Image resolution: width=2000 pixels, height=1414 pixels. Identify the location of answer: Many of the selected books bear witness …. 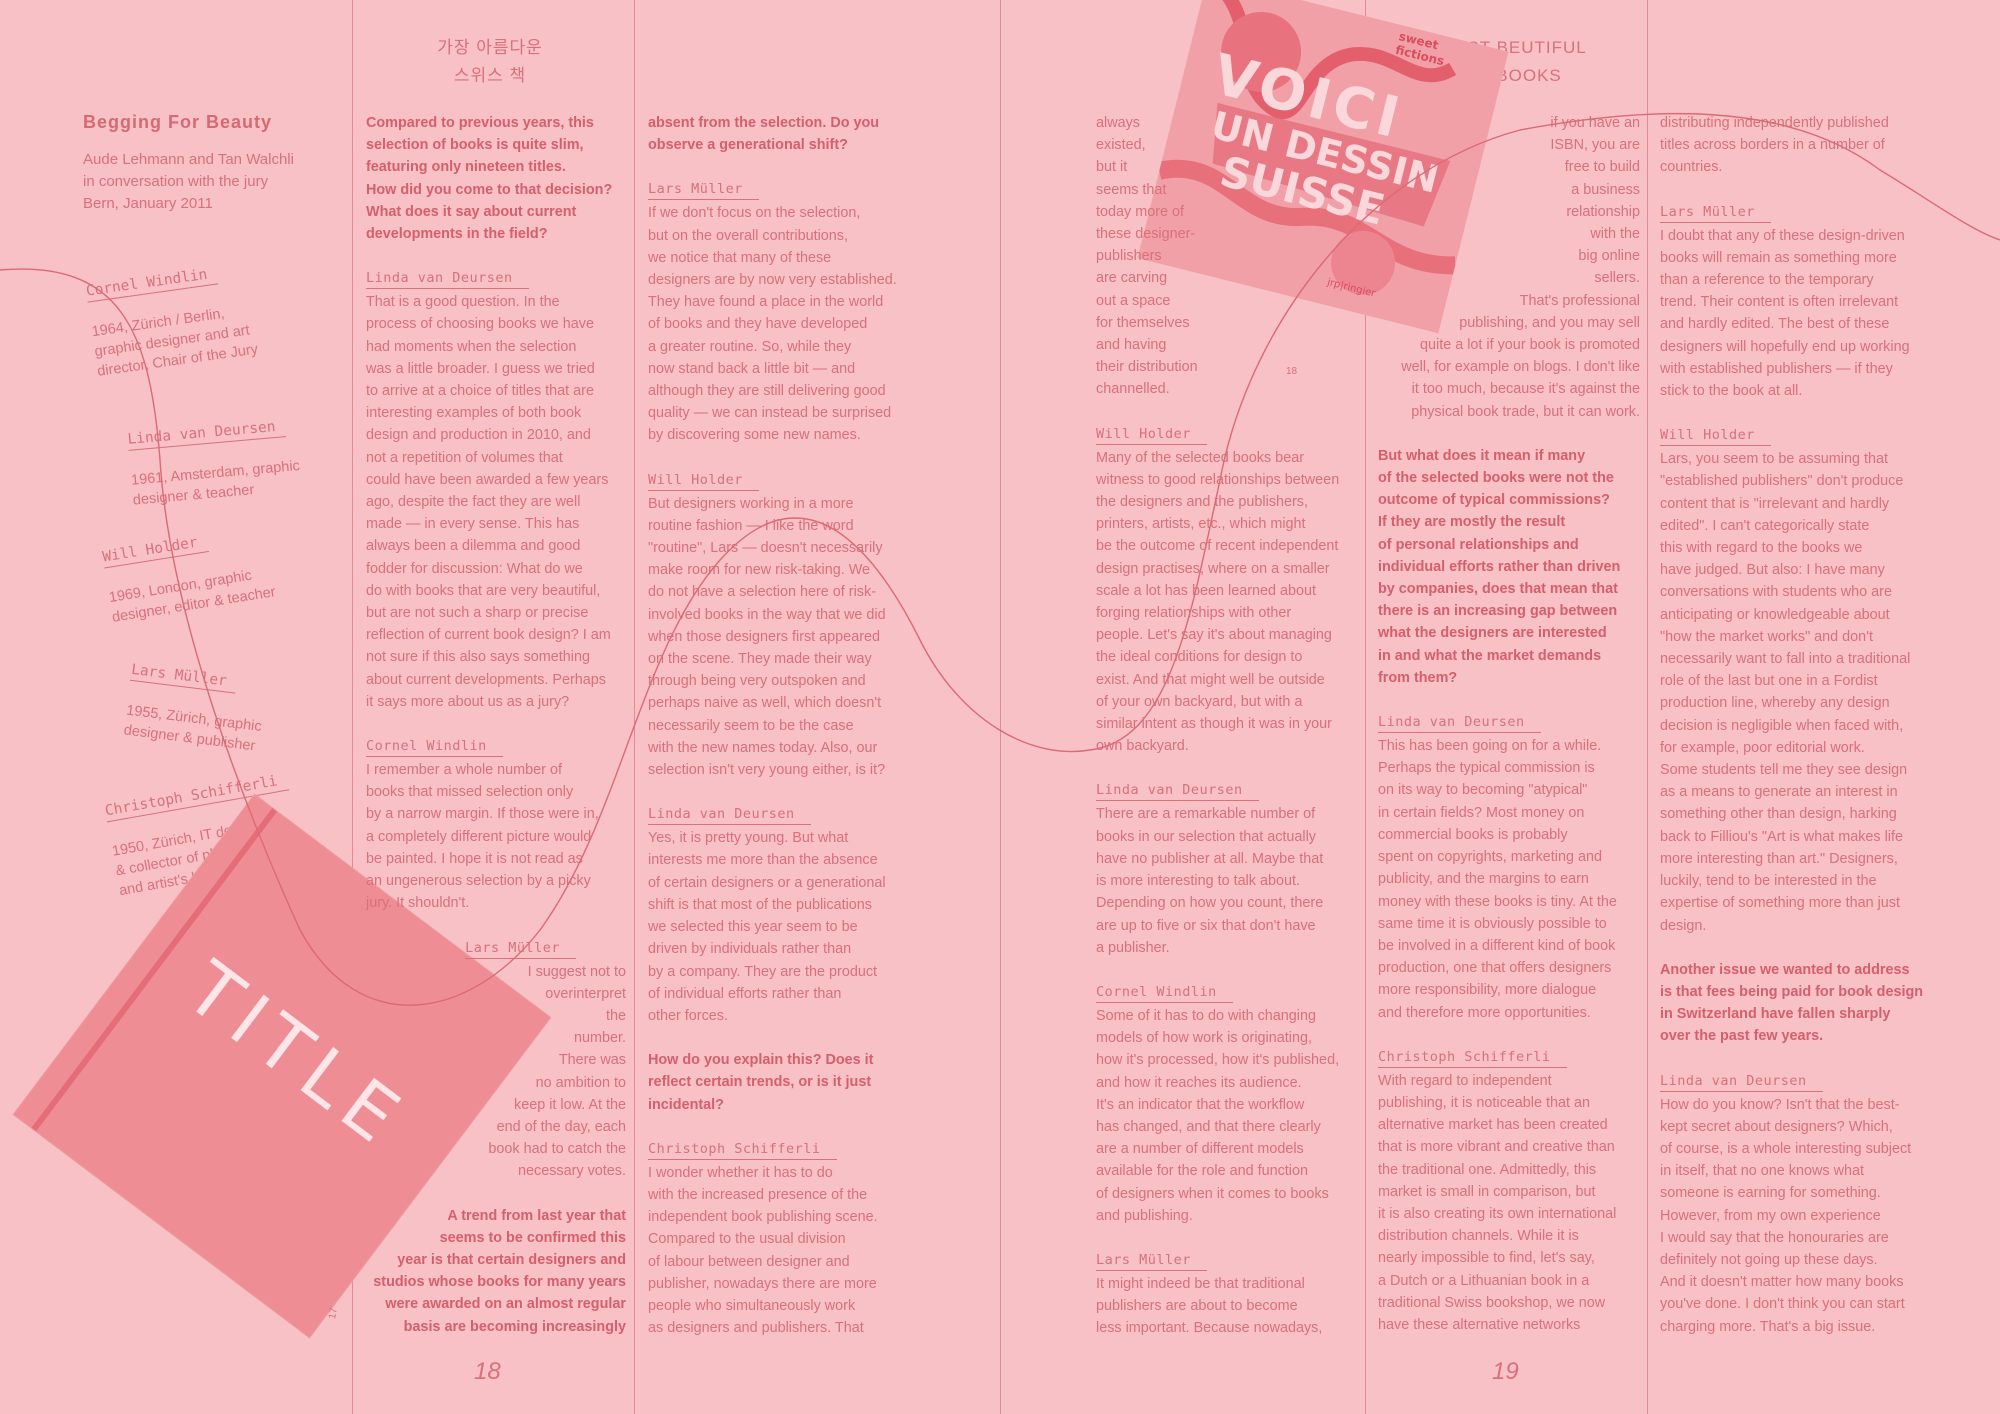
(1218, 602).